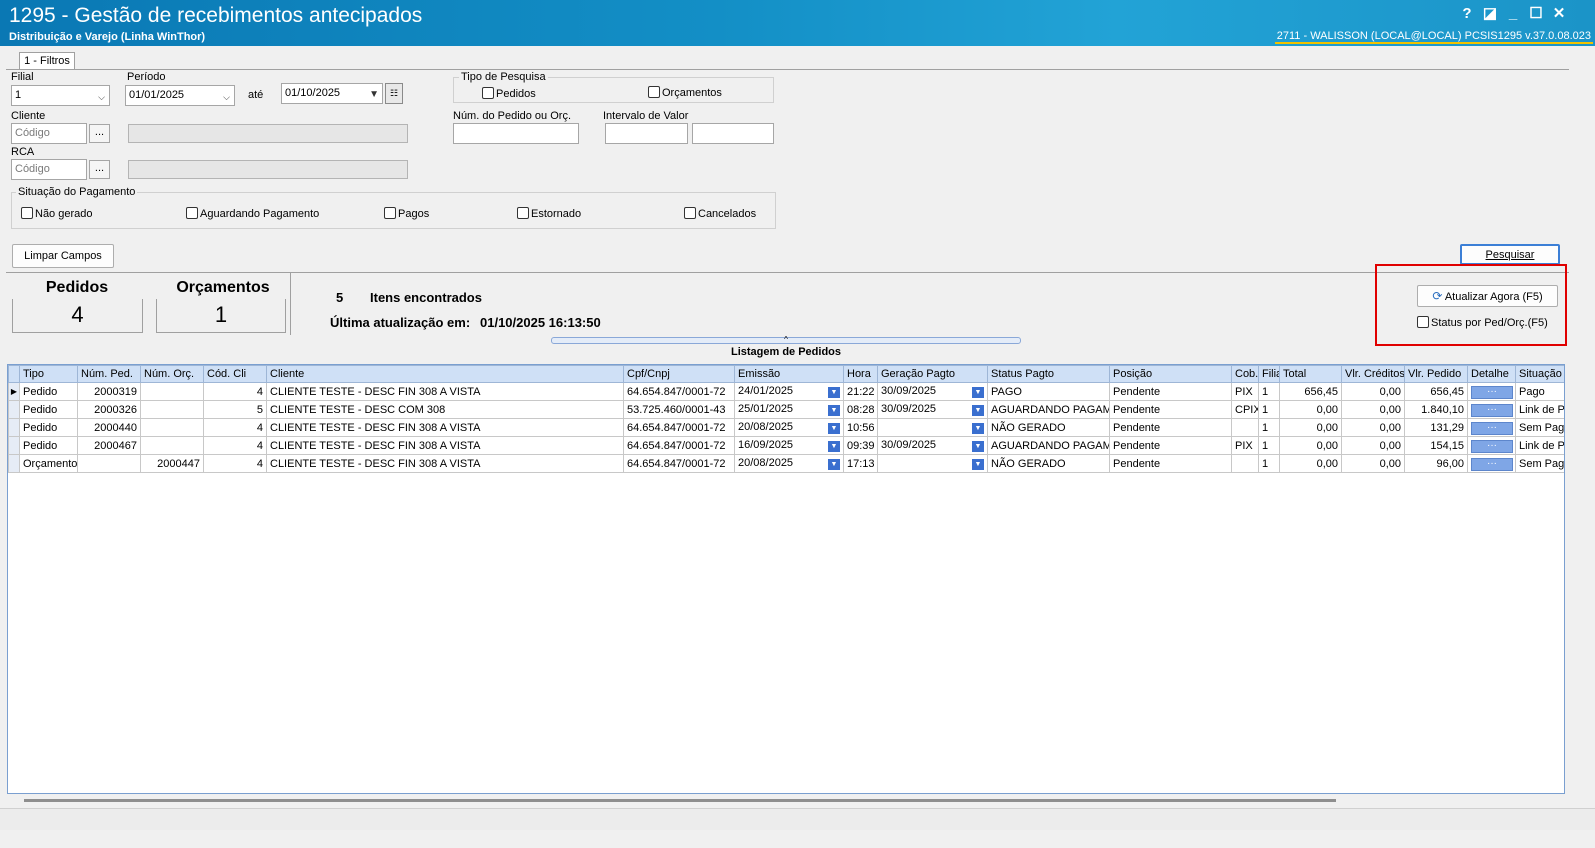  What do you see at coordinates (172, 374) in the screenshot?
I see `column-header: Núm. Orç.` at bounding box center [172, 374].